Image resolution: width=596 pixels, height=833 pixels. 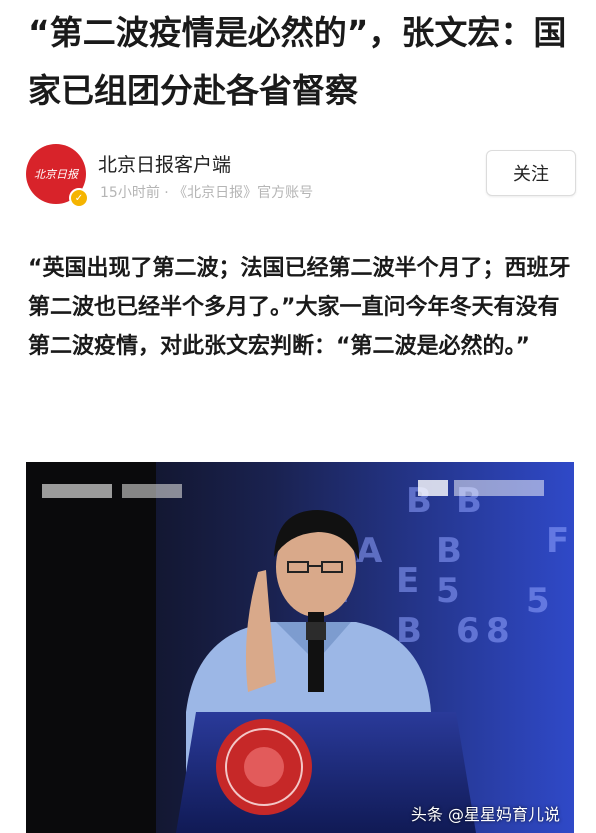 What do you see at coordinates (369, 551) in the screenshot?
I see `background-glyph: A` at bounding box center [369, 551].